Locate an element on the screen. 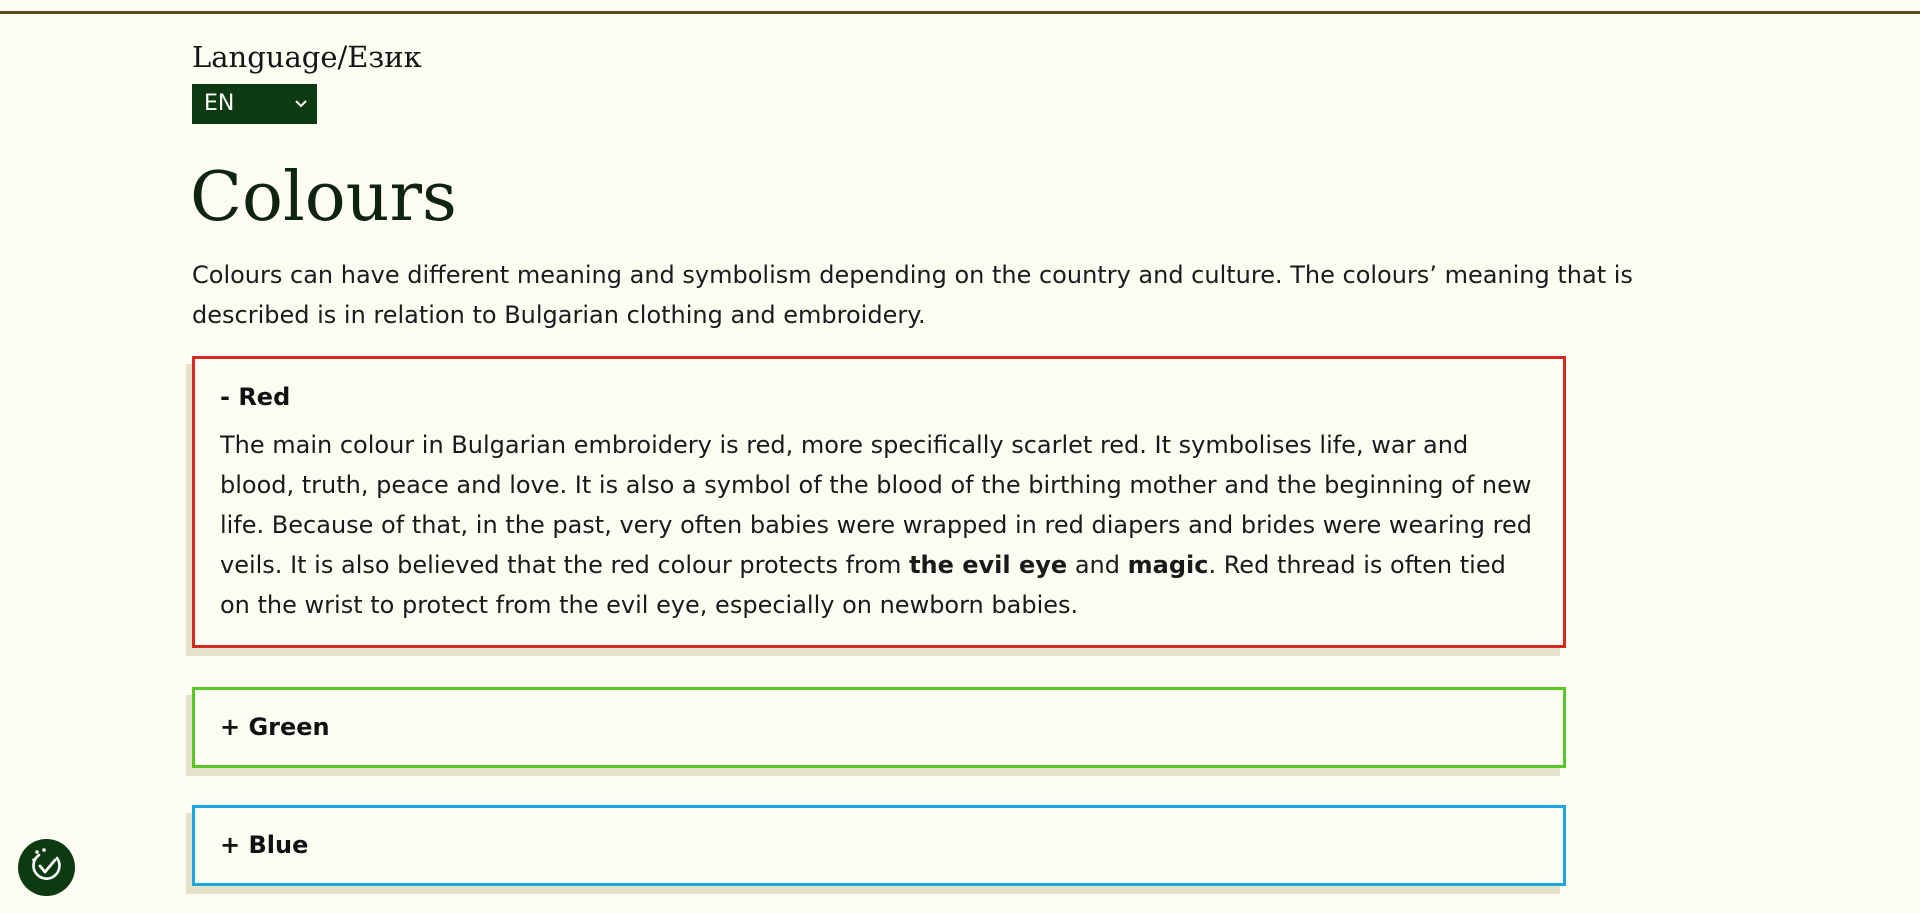 The width and height of the screenshot is (1920, 913). accordion-toggle-blue: + Blue is located at coordinates (879, 845).